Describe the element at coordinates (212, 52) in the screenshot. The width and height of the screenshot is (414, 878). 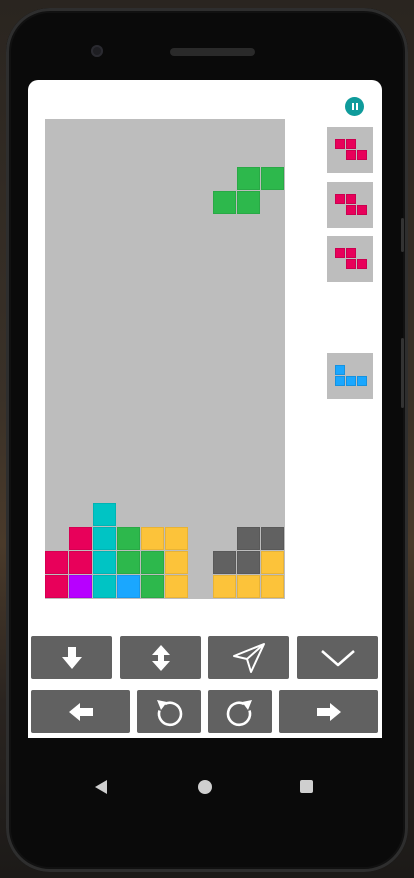
I see `earpiece-speaker` at that location.